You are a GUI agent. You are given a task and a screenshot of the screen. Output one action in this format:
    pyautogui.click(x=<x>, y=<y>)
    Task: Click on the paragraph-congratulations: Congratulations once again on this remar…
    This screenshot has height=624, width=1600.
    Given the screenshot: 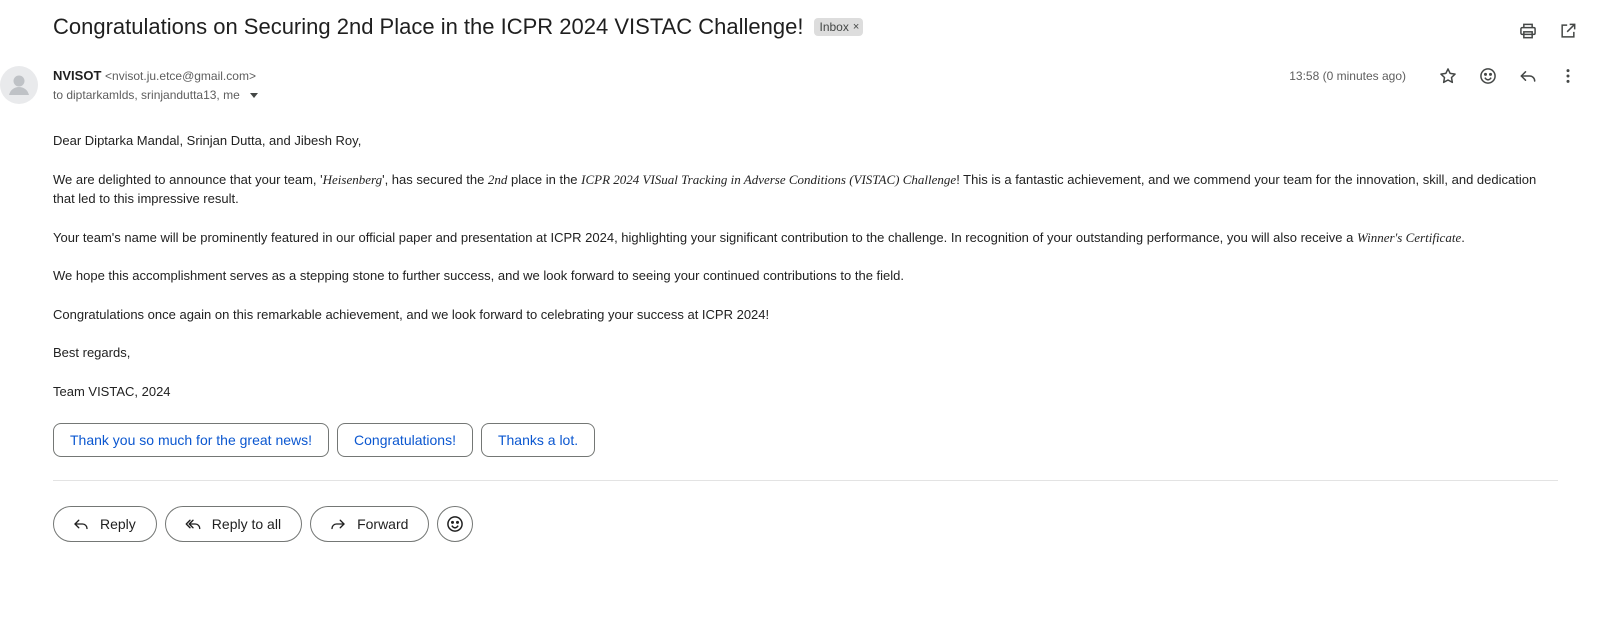 What is the action you would take?
    pyautogui.click(x=411, y=314)
    